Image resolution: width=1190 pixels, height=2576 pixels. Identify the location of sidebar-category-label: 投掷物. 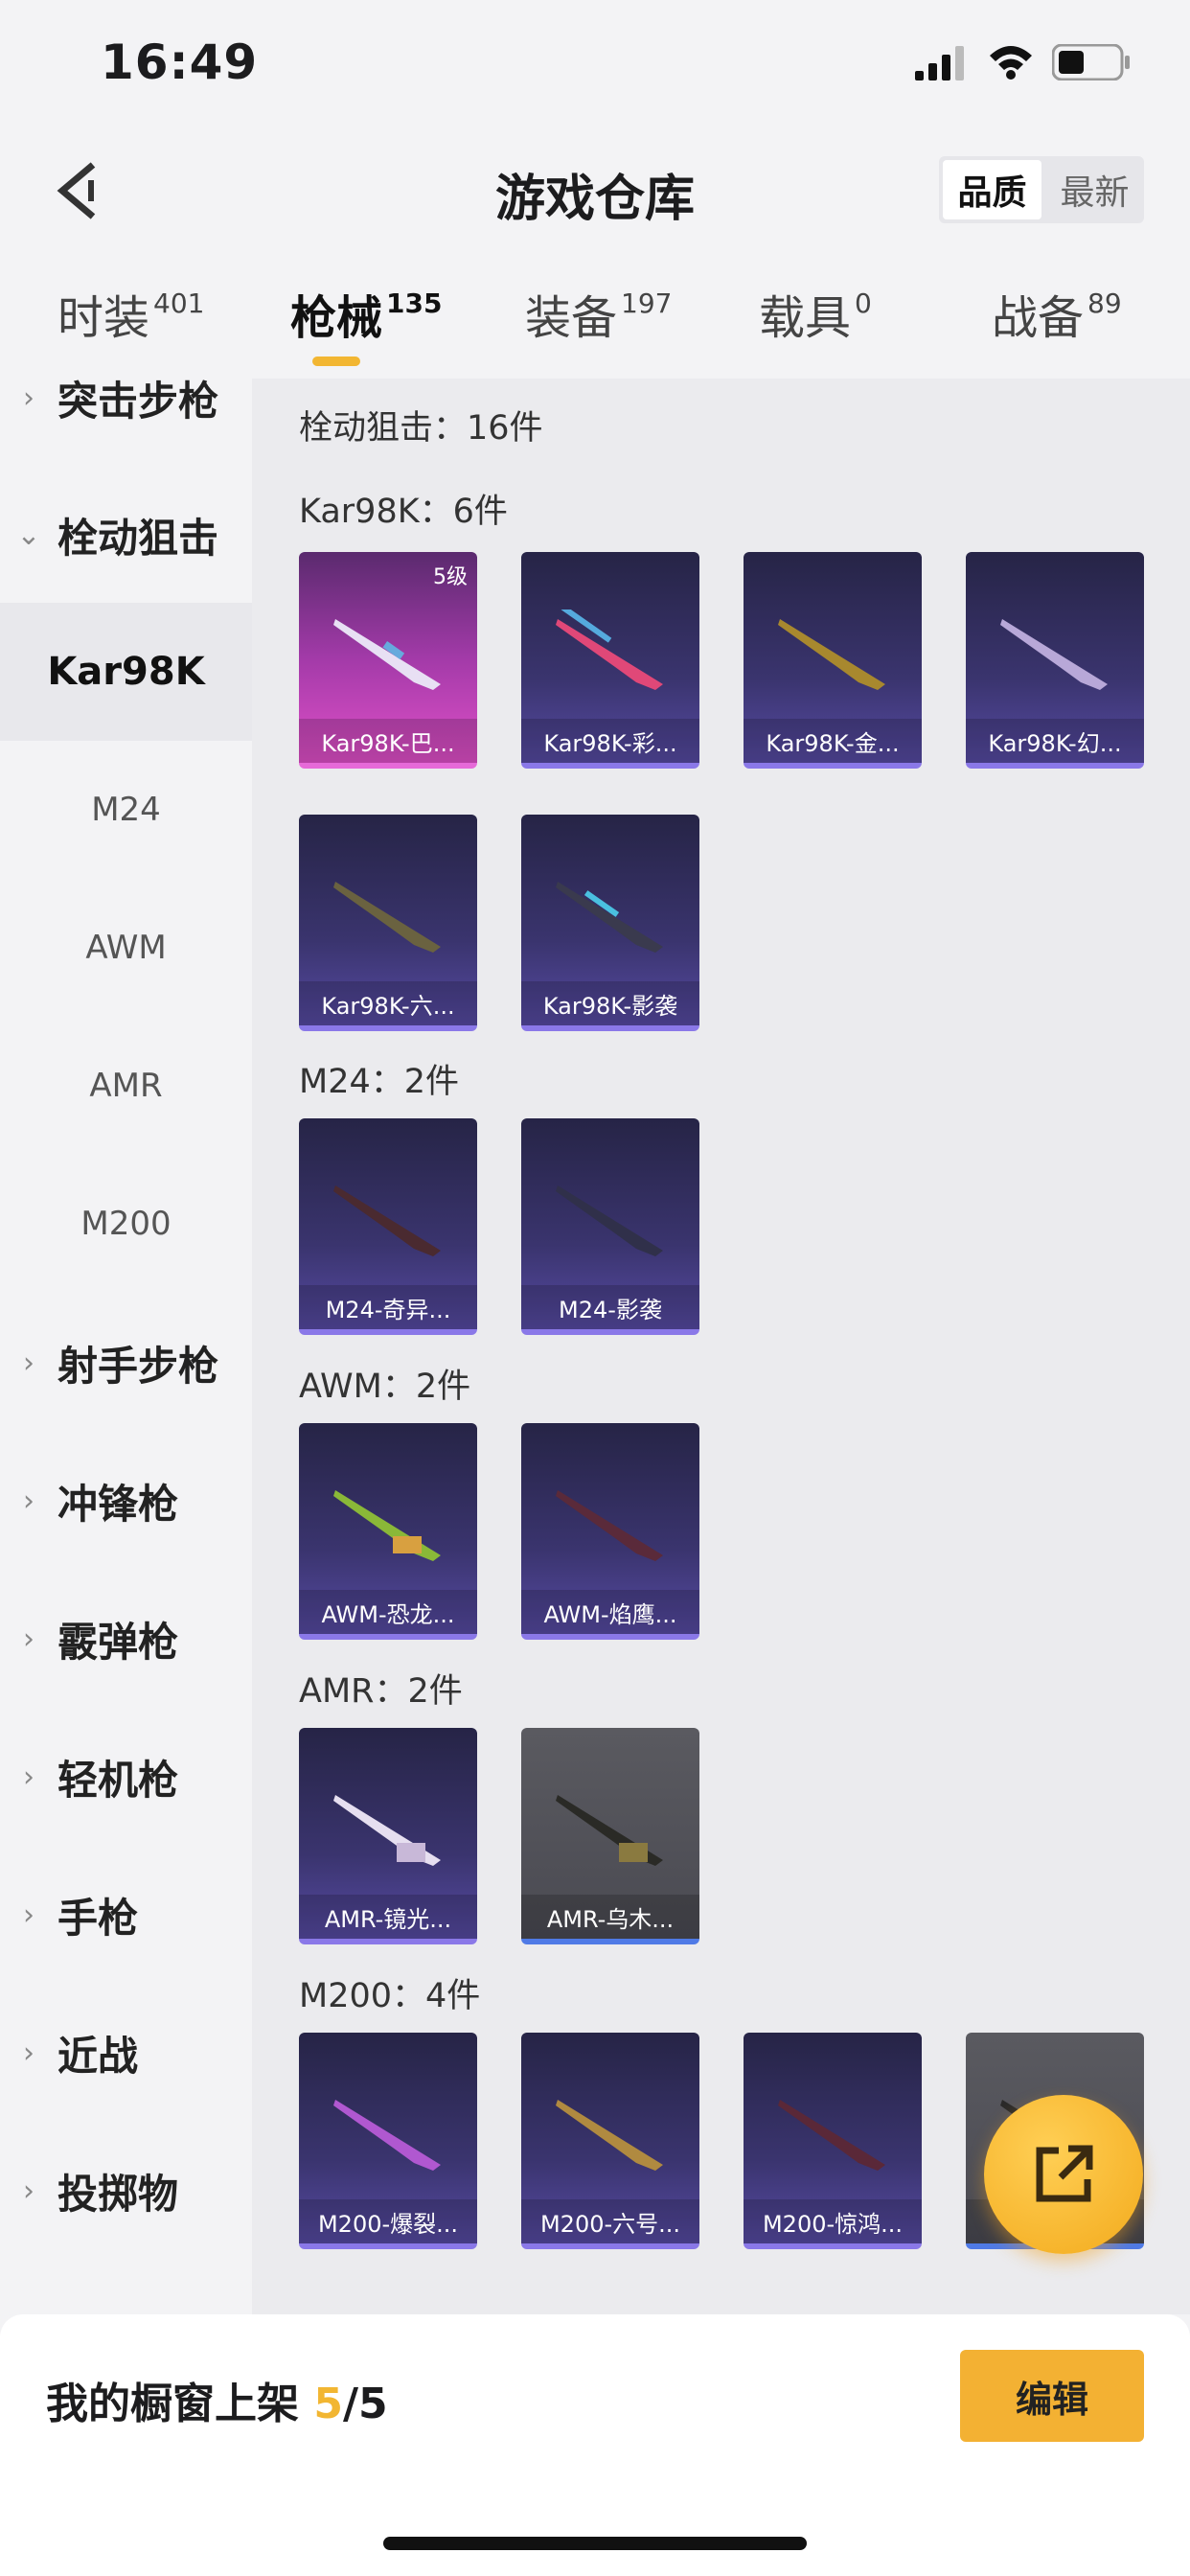
(118, 2194).